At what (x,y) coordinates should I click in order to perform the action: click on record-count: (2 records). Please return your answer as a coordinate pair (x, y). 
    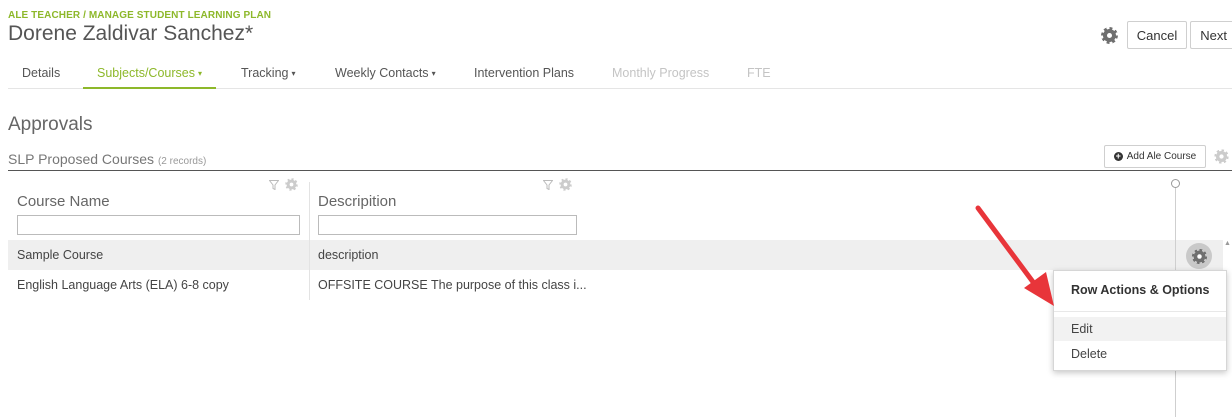
    Looking at the image, I should click on (182, 161).